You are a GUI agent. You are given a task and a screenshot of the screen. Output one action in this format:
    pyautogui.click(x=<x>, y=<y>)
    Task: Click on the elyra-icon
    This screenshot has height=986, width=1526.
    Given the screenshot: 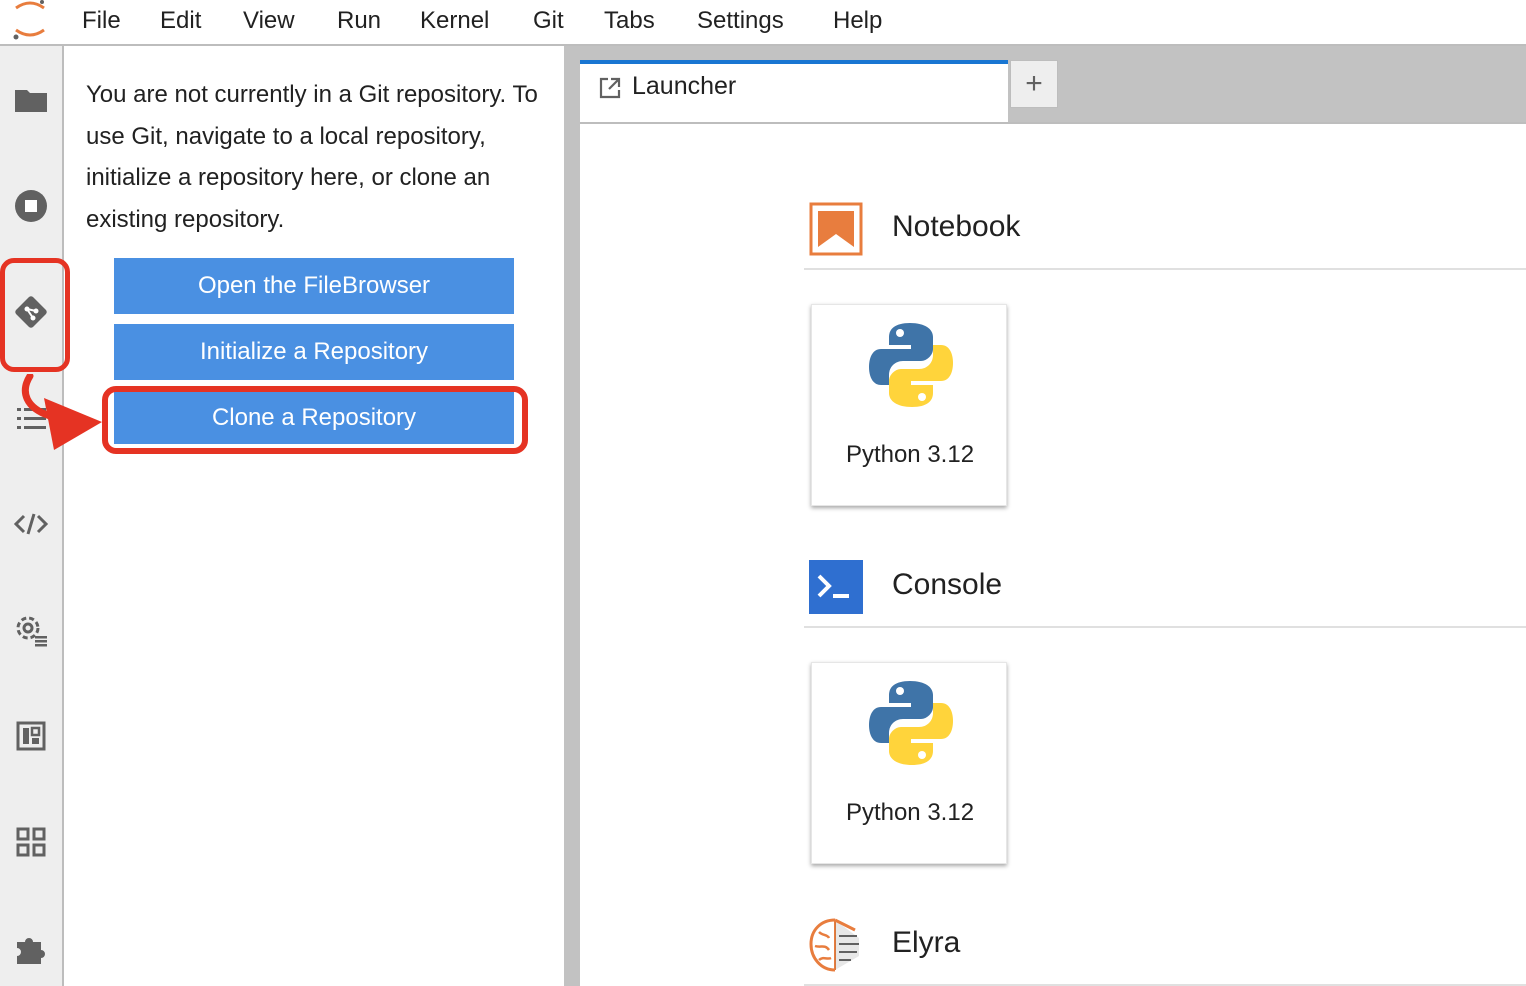 What is the action you would take?
    pyautogui.click(x=834, y=945)
    